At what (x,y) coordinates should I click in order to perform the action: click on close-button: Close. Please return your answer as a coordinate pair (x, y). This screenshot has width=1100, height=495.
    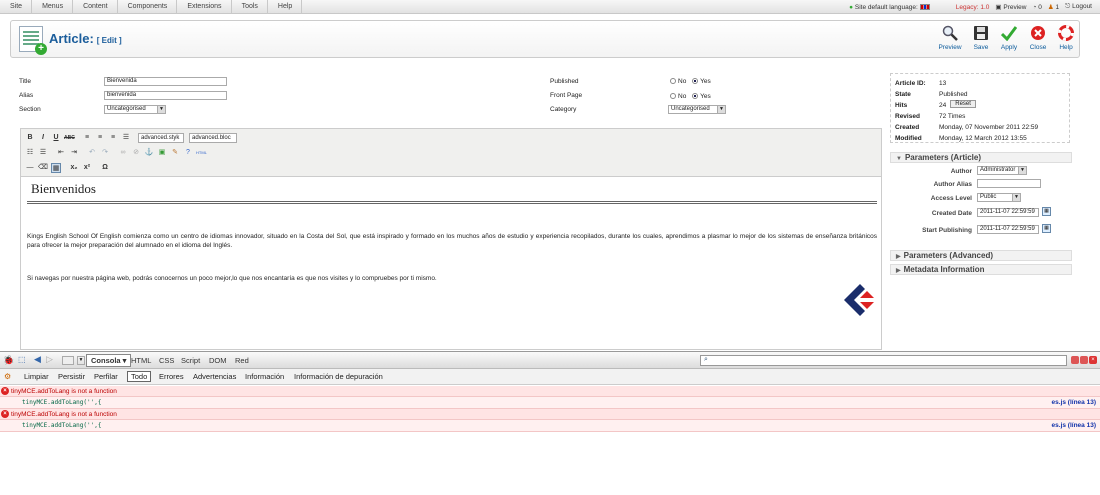
    Looking at the image, I should click on (1038, 38).